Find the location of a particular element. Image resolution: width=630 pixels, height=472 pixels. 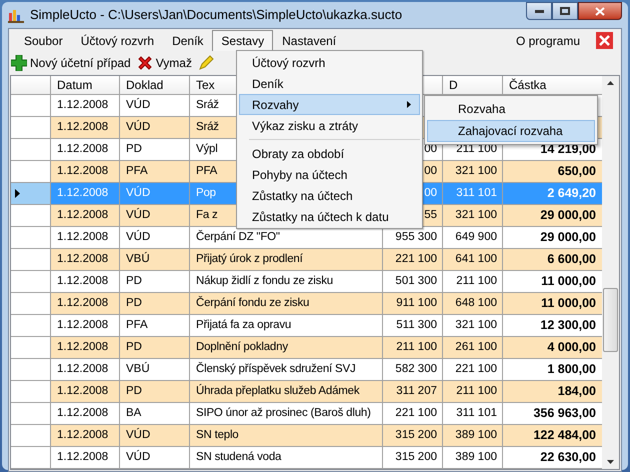

table-cell: Přijatý úrok z prodlení is located at coordinates (286, 259).